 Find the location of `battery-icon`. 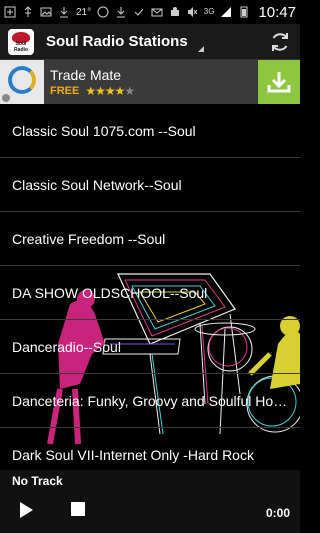

battery-icon is located at coordinates (244, 12).